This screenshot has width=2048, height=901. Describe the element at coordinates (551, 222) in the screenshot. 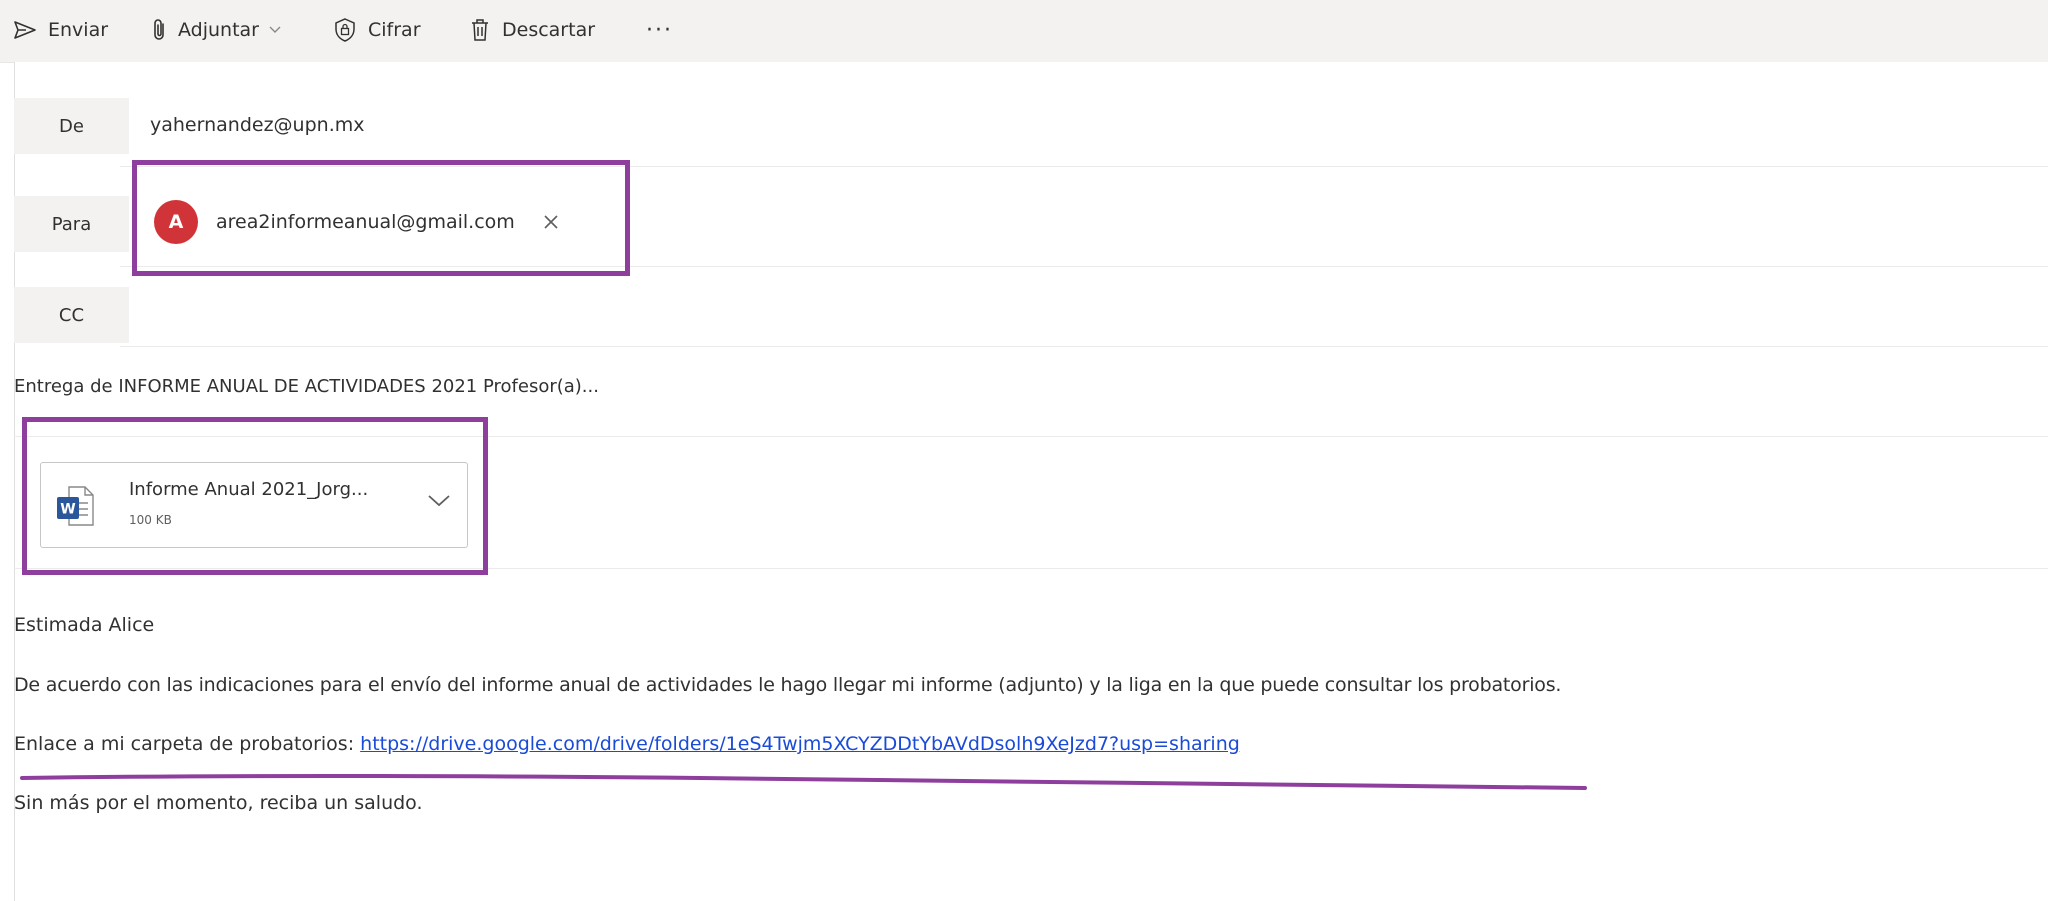

I see `remove-recipient-icon` at that location.